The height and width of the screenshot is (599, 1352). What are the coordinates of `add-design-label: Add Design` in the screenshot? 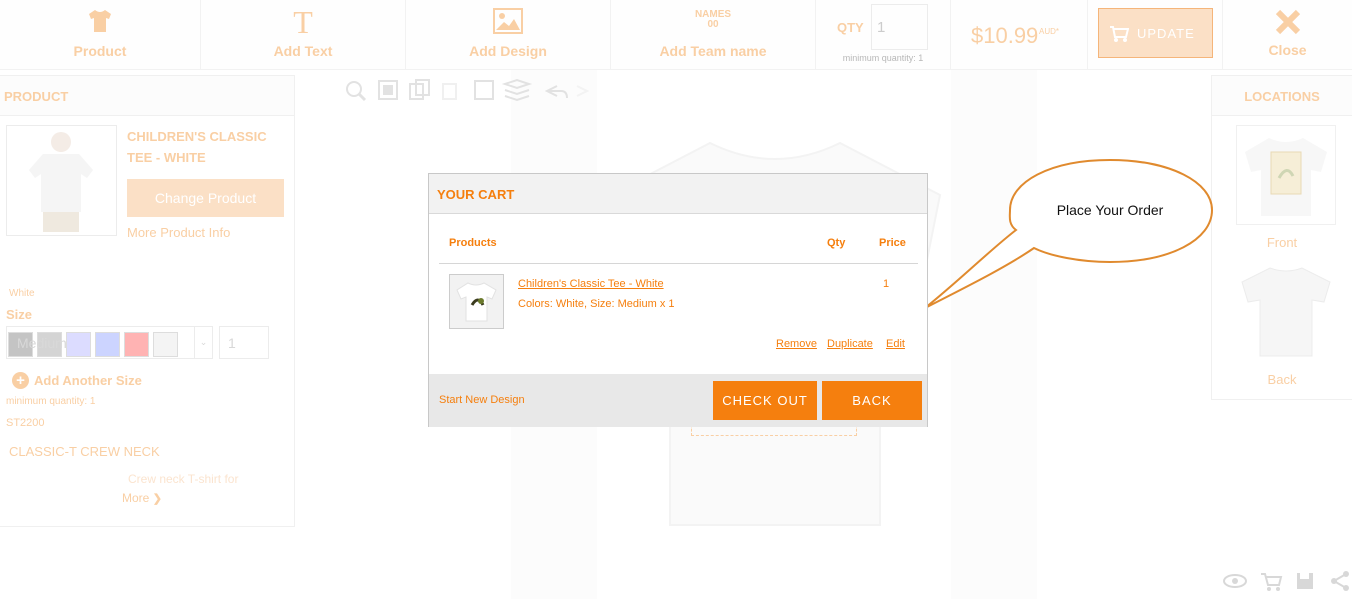 It's located at (508, 51).